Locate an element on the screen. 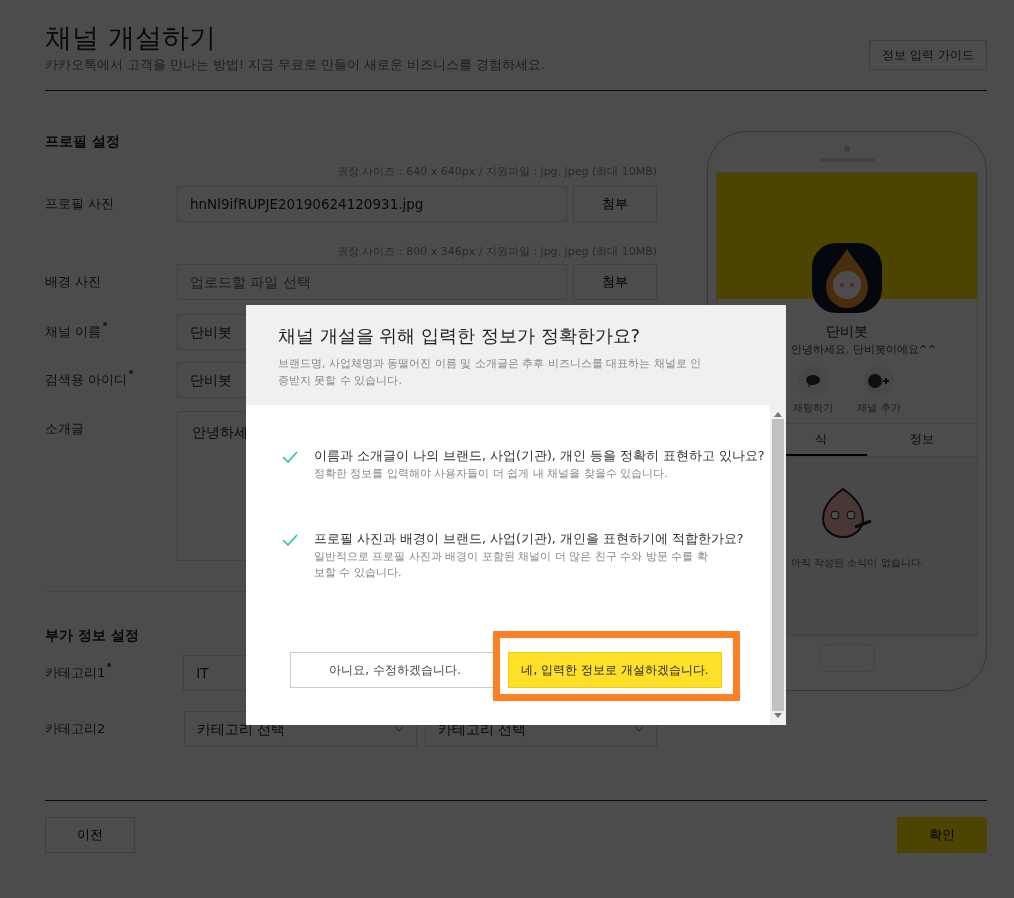  section-heading: 부가 정보 설정 is located at coordinates (92, 635).